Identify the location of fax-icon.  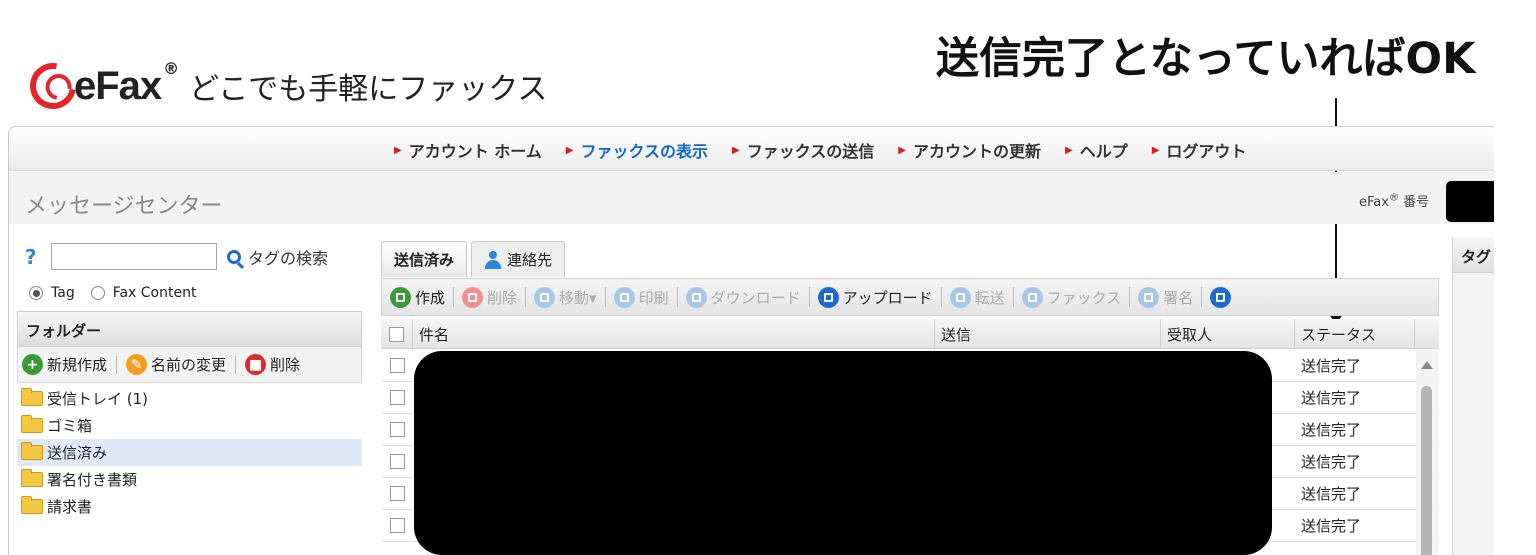
(1032, 297).